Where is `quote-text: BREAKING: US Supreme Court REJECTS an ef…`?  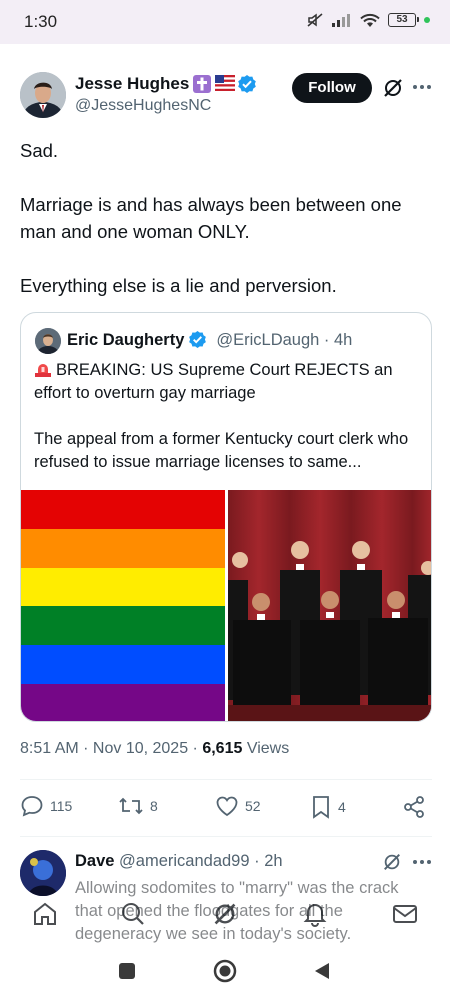
quote-text: BREAKING: US Supreme Court REJECTS an ef… is located at coordinates (227, 416).